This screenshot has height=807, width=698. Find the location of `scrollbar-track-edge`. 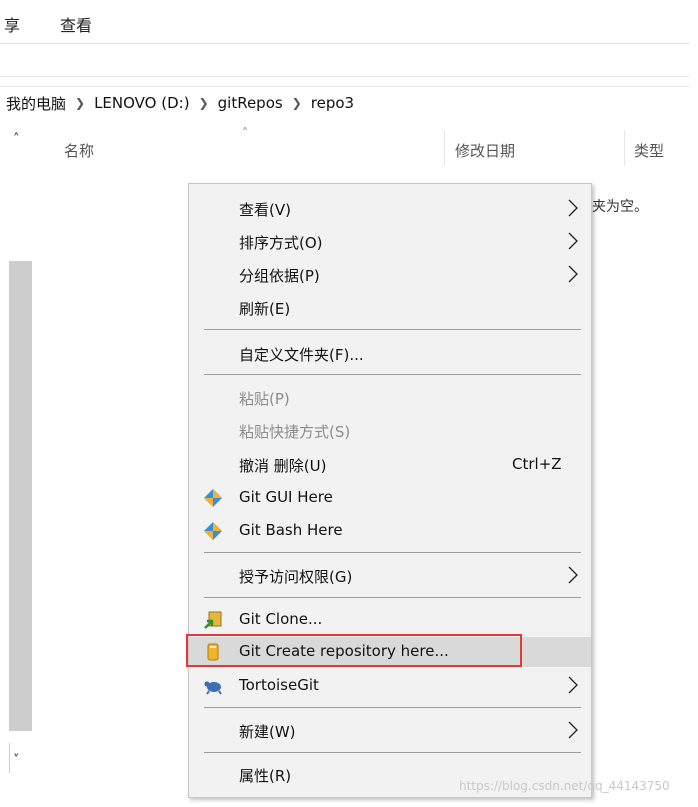

scrollbar-track-edge is located at coordinates (9, 758).